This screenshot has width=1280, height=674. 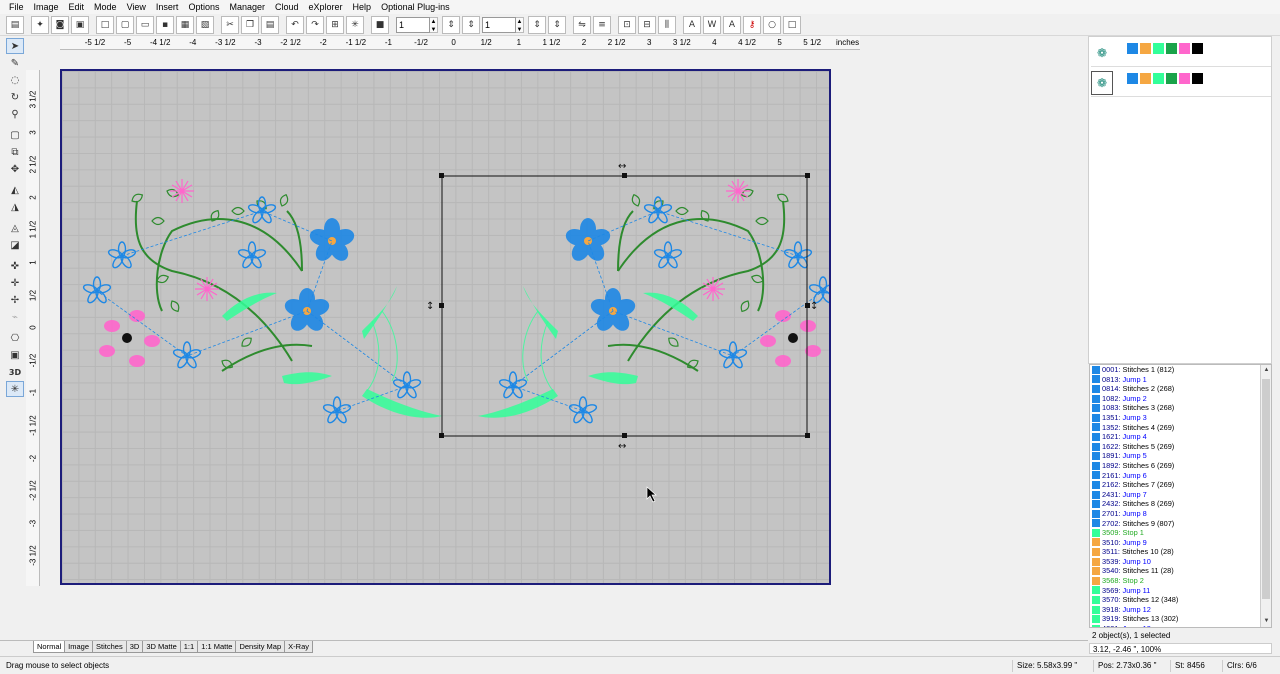 What do you see at coordinates (109, 647) in the screenshot?
I see `tab-stitches: Stitches` at bounding box center [109, 647].